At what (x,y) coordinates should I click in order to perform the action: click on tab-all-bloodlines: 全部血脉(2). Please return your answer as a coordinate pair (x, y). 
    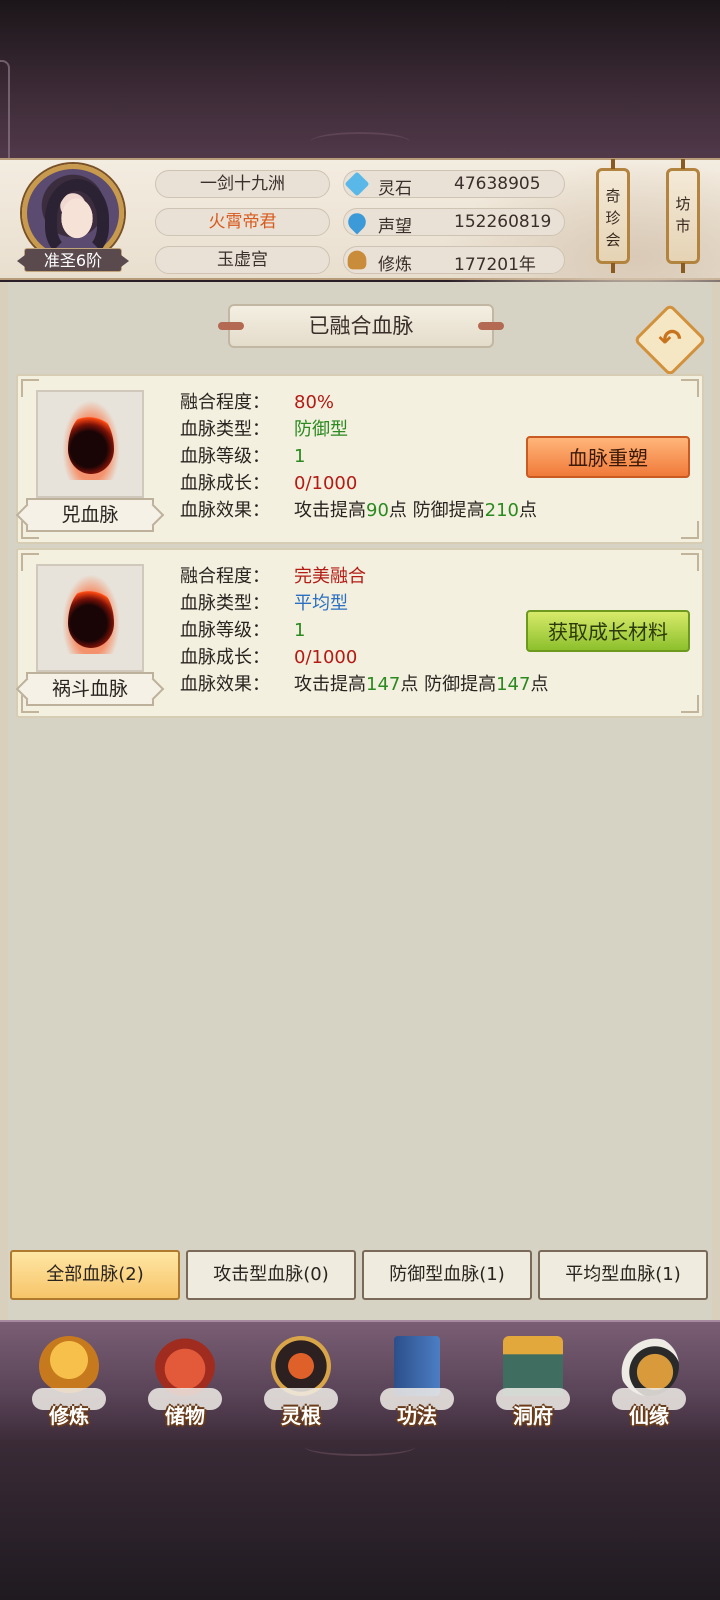
    Looking at the image, I should click on (95, 1275).